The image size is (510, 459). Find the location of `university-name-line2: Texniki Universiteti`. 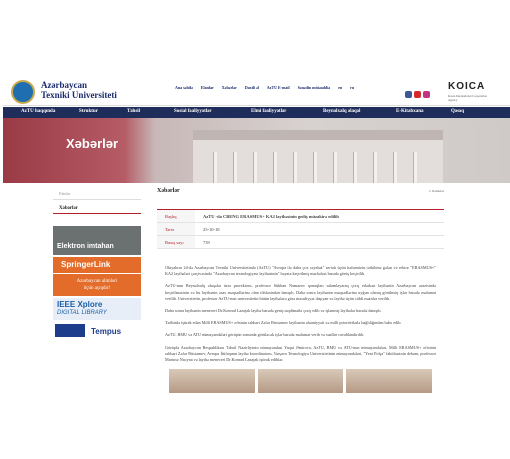

university-name-line2: Texniki Universiteti is located at coordinates (79, 95).